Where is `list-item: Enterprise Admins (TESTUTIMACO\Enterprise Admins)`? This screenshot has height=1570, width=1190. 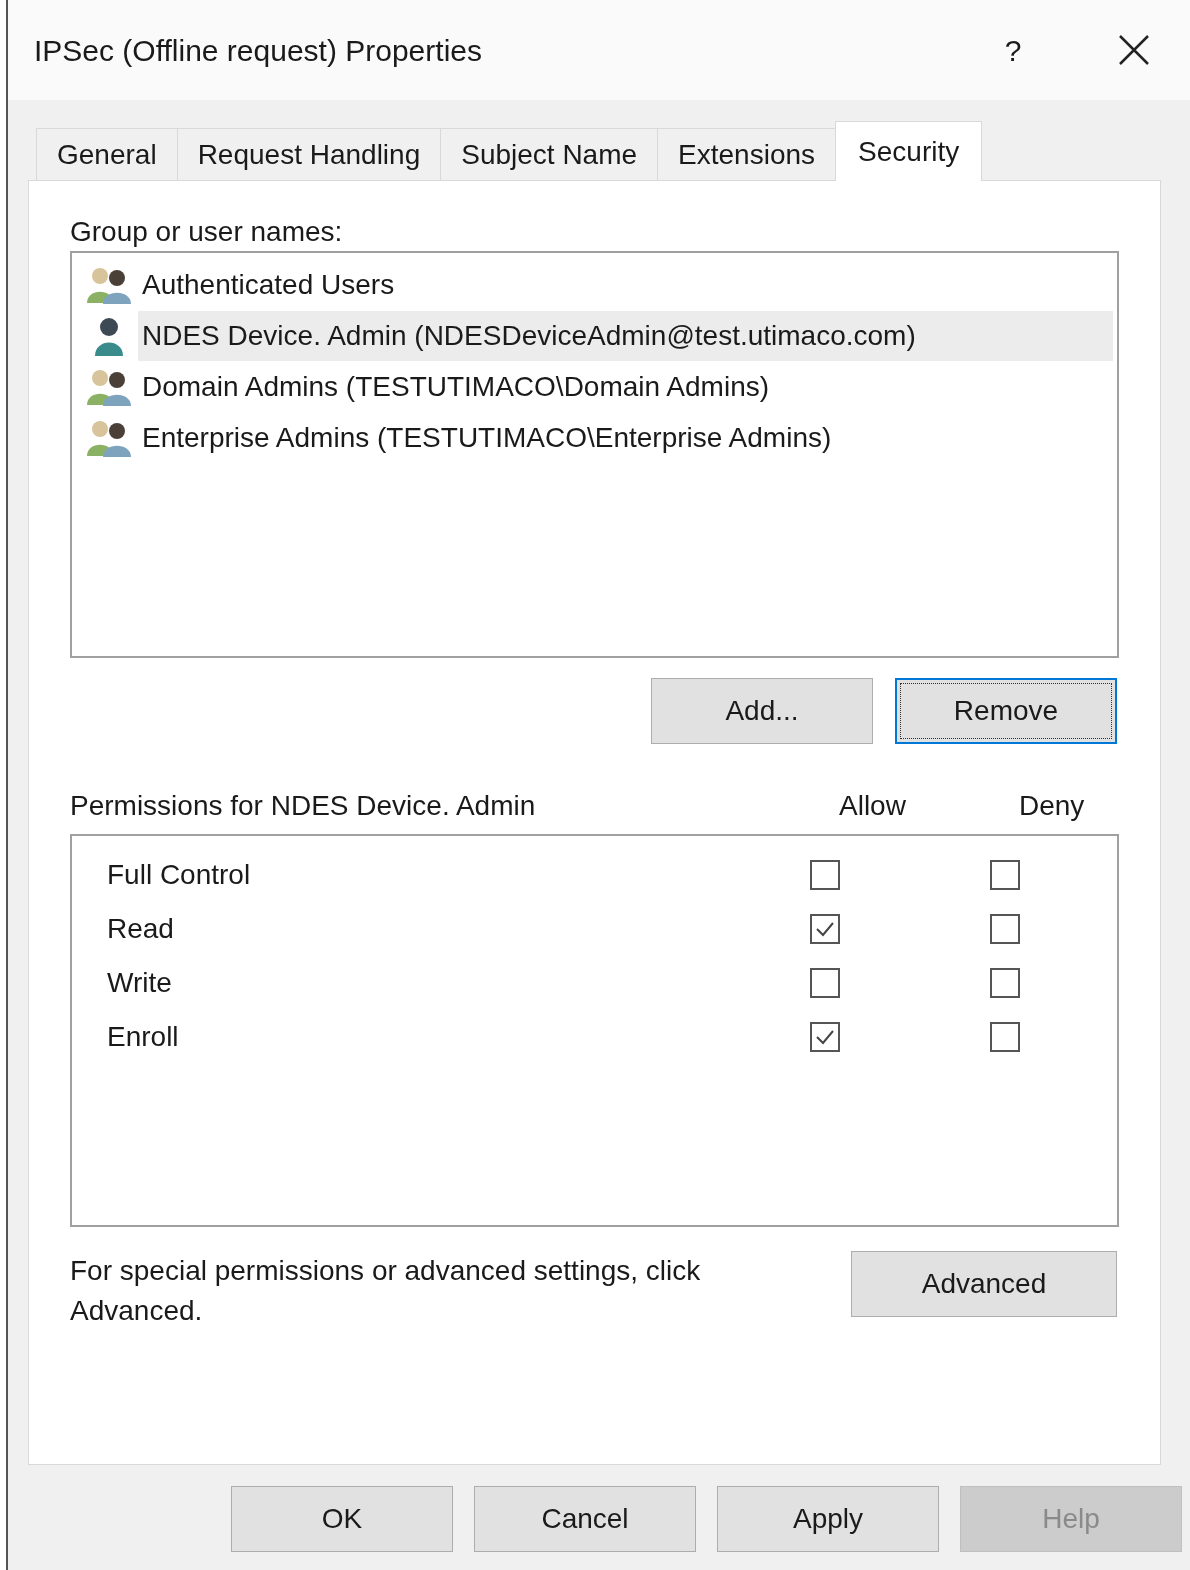
list-item: Enterprise Admins (TESTUTIMACO\Enterprise Admins) is located at coordinates (625, 437).